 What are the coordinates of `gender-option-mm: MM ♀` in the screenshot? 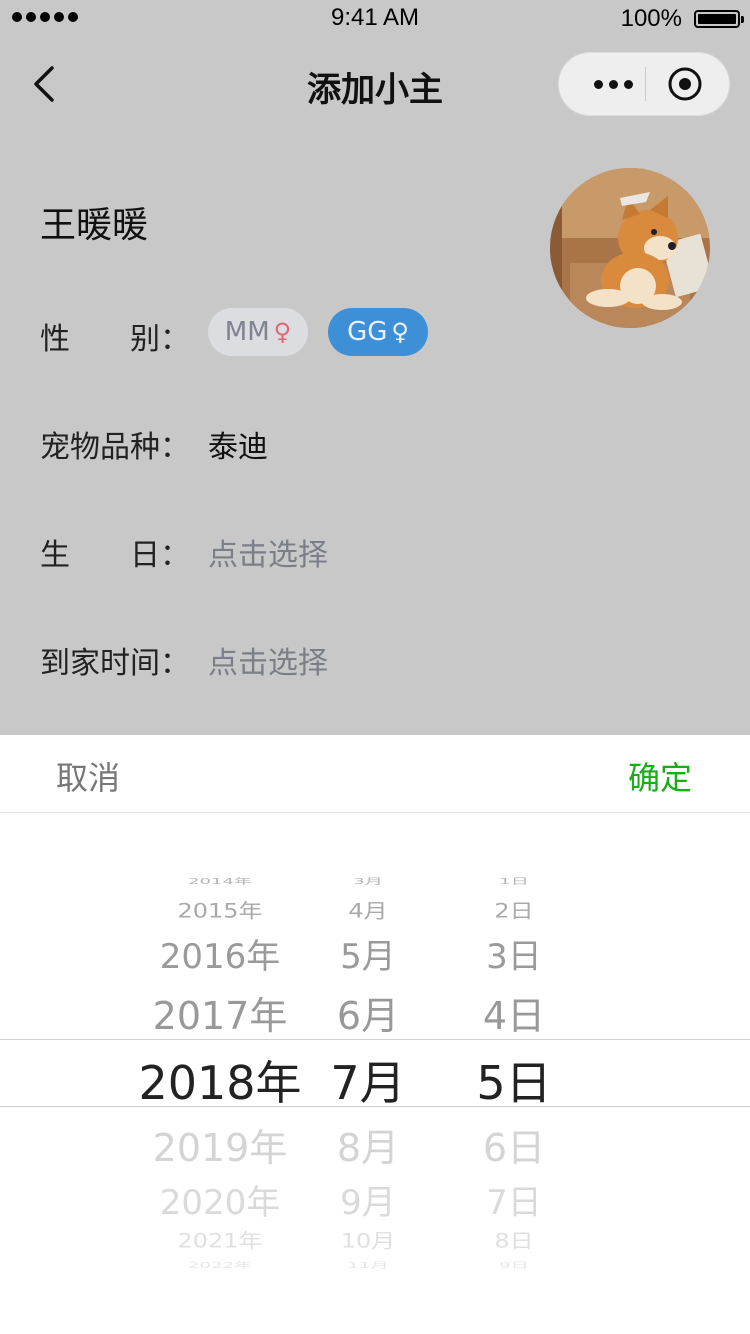 It's located at (258, 332).